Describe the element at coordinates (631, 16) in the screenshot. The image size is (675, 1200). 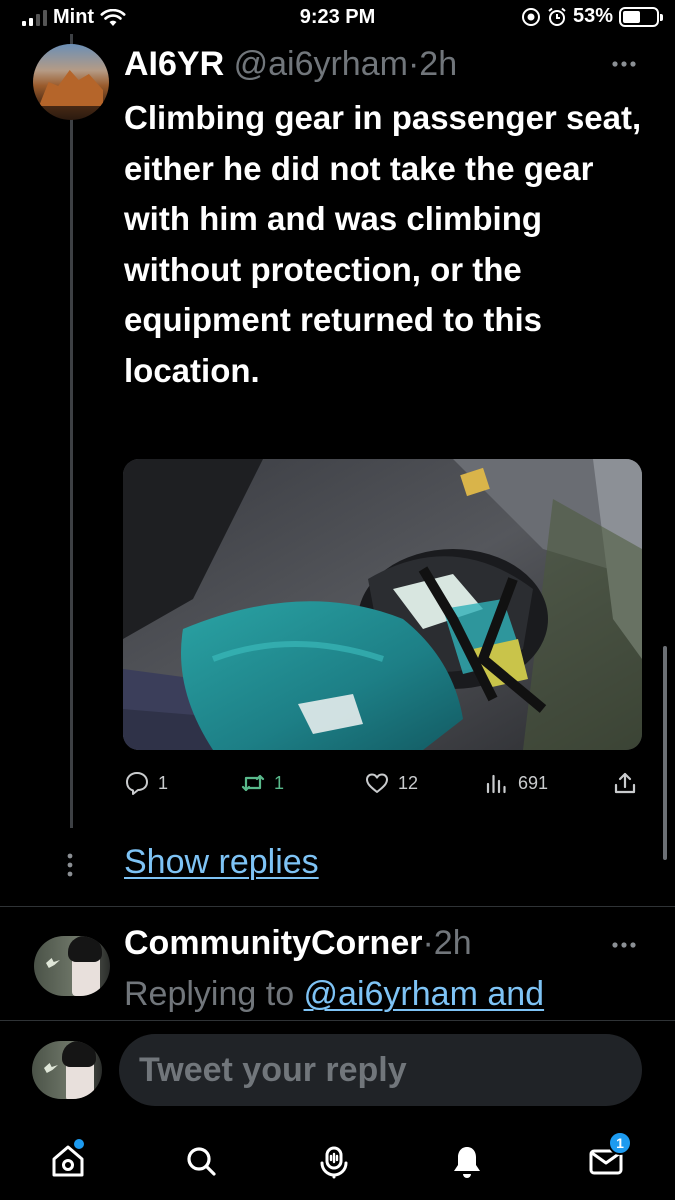
I see `battery-level` at that location.